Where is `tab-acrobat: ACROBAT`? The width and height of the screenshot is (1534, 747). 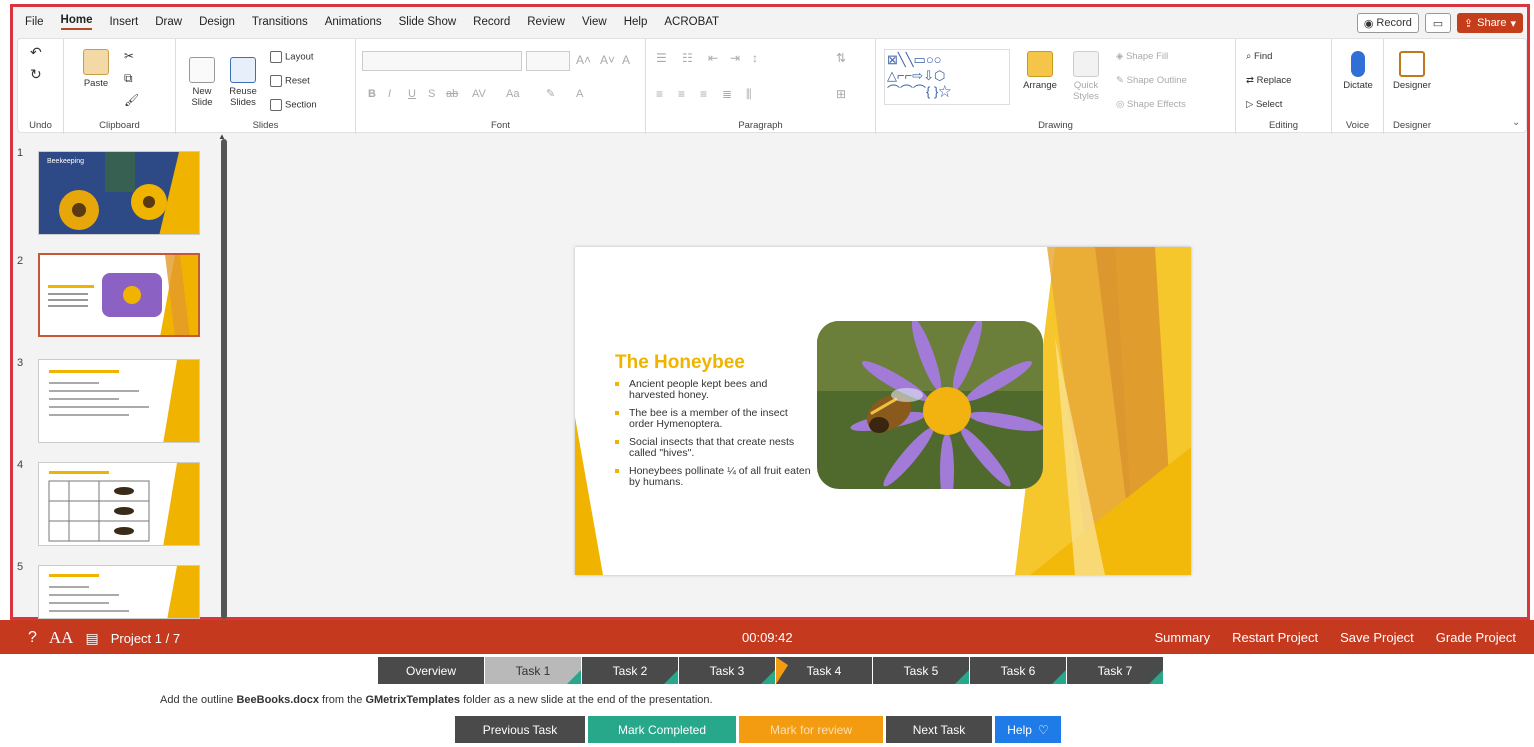 tab-acrobat: ACROBAT is located at coordinates (691, 22).